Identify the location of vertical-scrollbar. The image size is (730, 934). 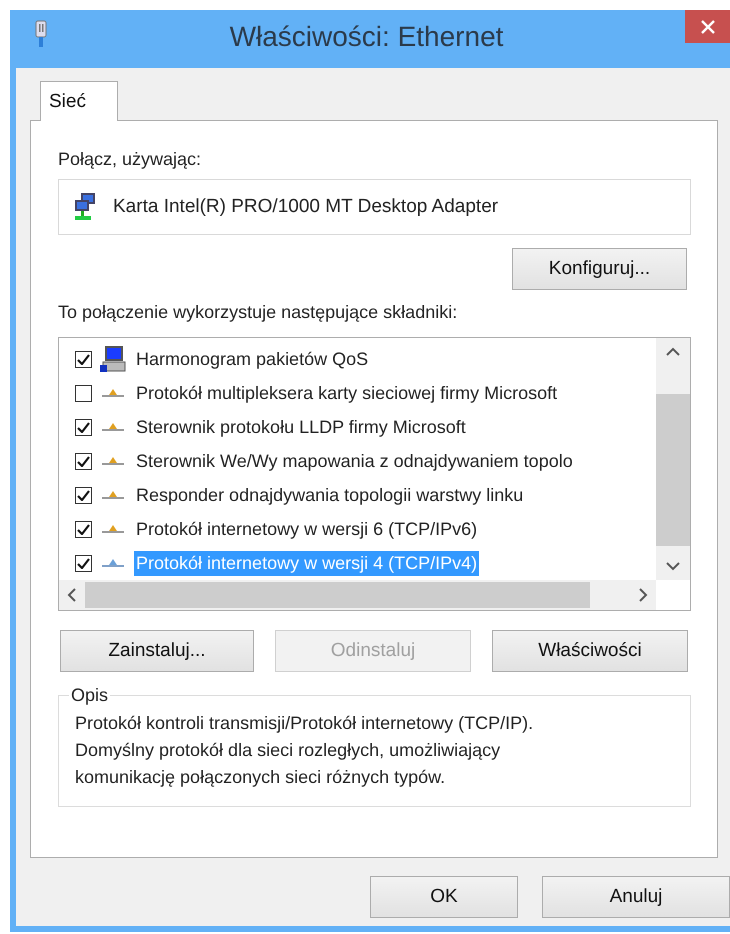
(673, 459).